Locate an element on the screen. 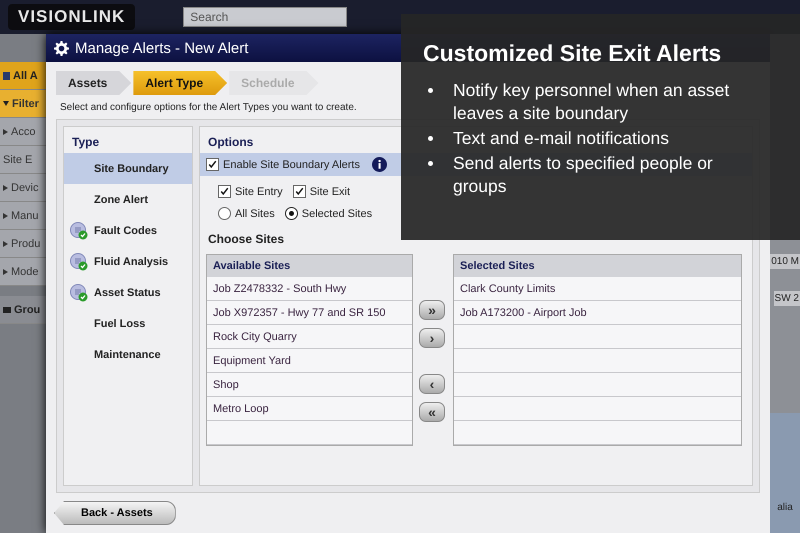 This screenshot has width=800, height=533. search-field: Search is located at coordinates (265, 17).